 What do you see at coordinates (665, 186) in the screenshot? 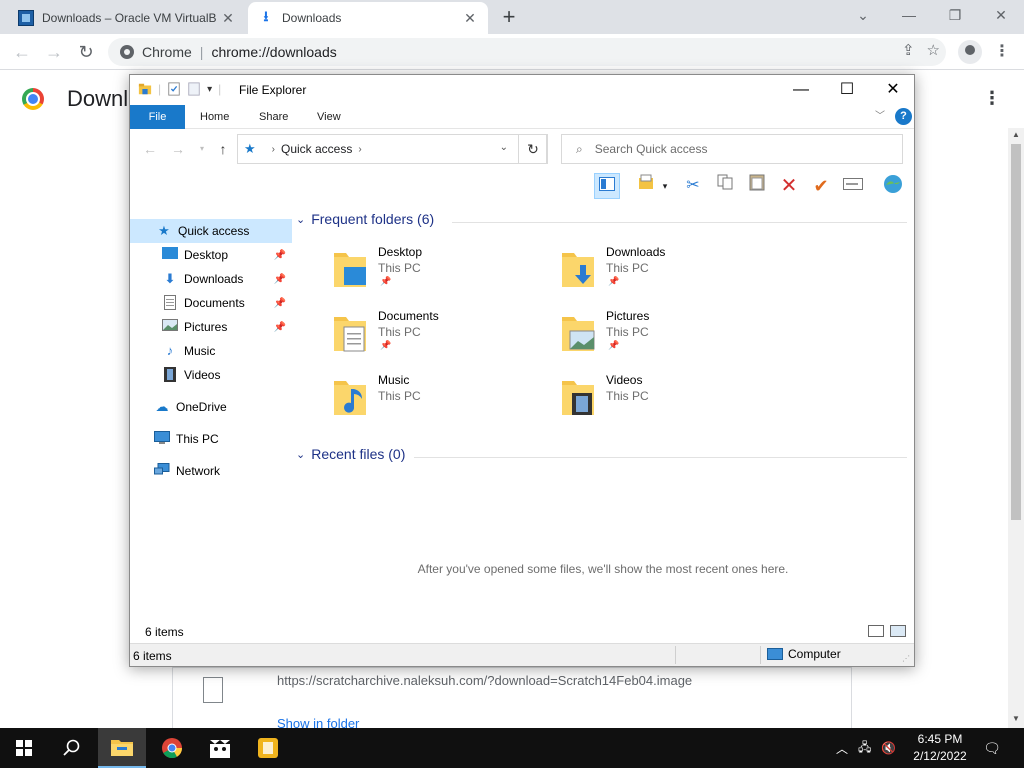
I see `new-item-dropdown-icon: ▾` at bounding box center [665, 186].